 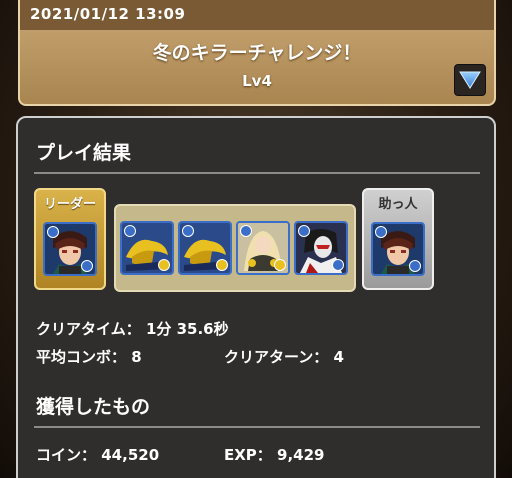 I want to click on dungeon-level: Lv4, so click(x=257, y=81).